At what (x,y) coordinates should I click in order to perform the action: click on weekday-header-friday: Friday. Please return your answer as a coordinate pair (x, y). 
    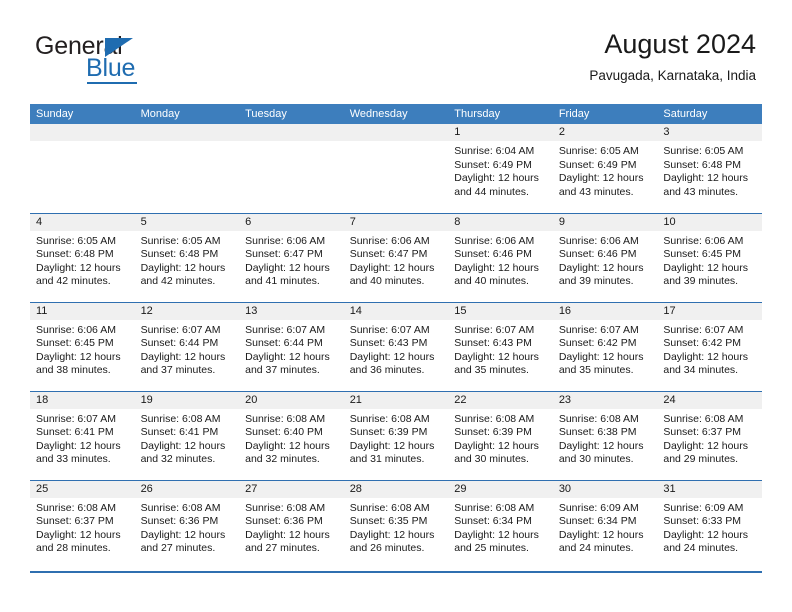
    Looking at the image, I should click on (605, 114).